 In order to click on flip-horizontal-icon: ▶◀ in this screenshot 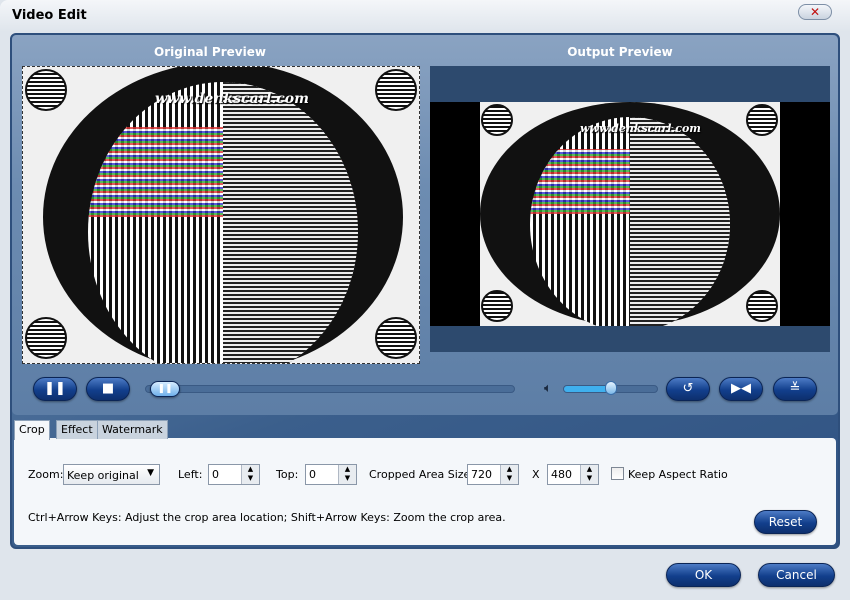, I will do `click(741, 388)`.